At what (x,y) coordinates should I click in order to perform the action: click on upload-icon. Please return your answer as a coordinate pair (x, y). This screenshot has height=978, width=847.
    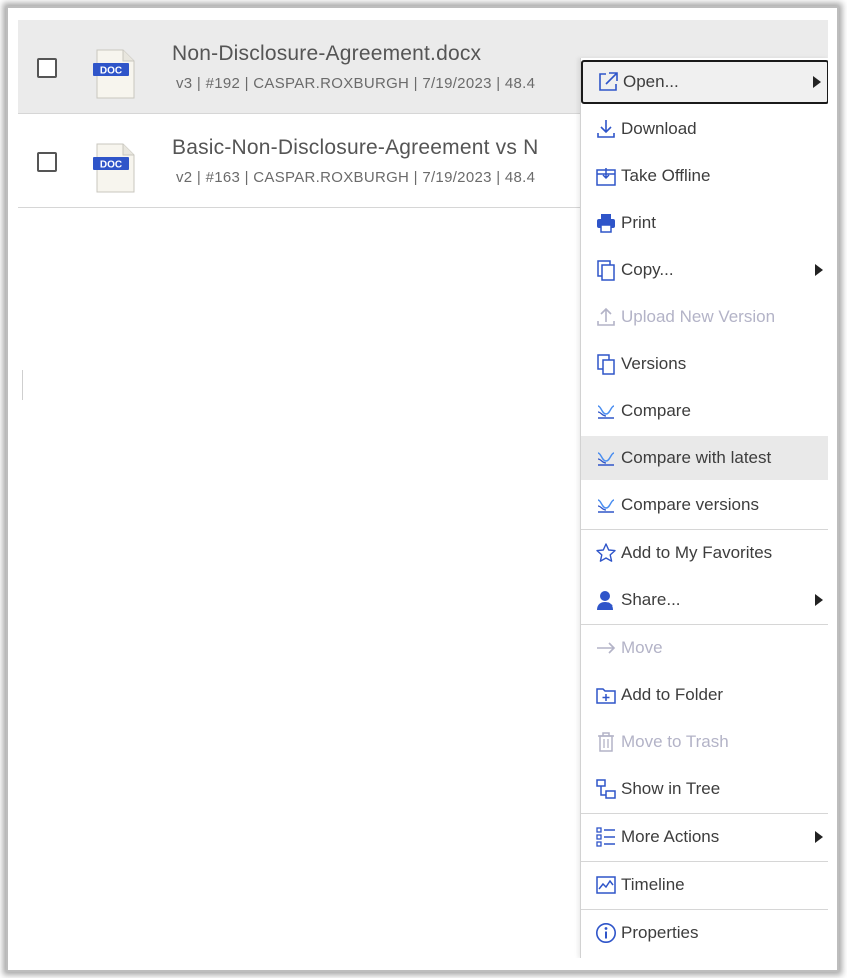
    Looking at the image, I should click on (606, 317).